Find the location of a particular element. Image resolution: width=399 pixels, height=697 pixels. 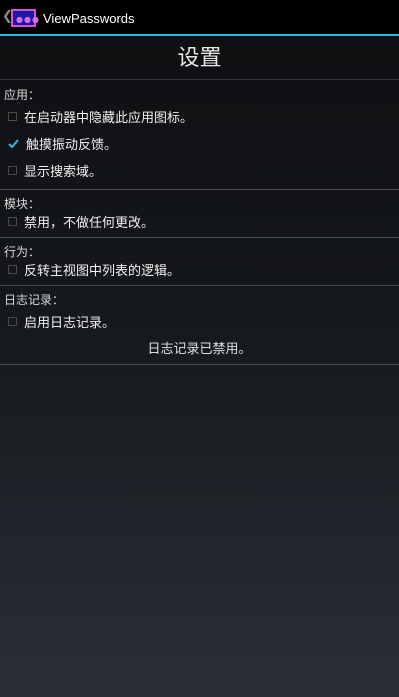

checkbox-checked is located at coordinates (13, 143).